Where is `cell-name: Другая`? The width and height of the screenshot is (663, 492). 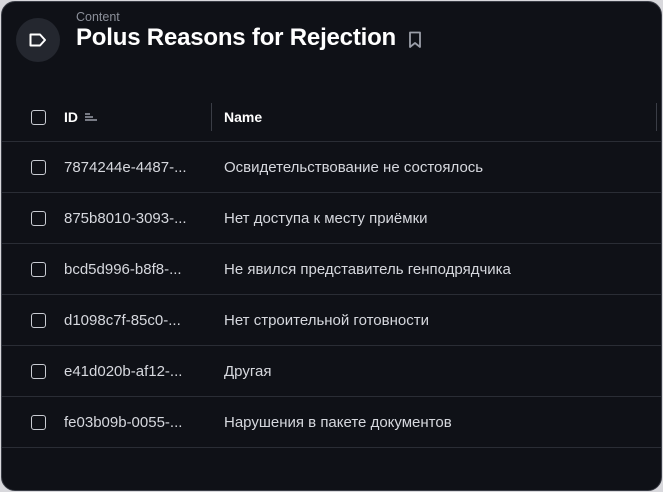
cell-name: Другая is located at coordinates (248, 371).